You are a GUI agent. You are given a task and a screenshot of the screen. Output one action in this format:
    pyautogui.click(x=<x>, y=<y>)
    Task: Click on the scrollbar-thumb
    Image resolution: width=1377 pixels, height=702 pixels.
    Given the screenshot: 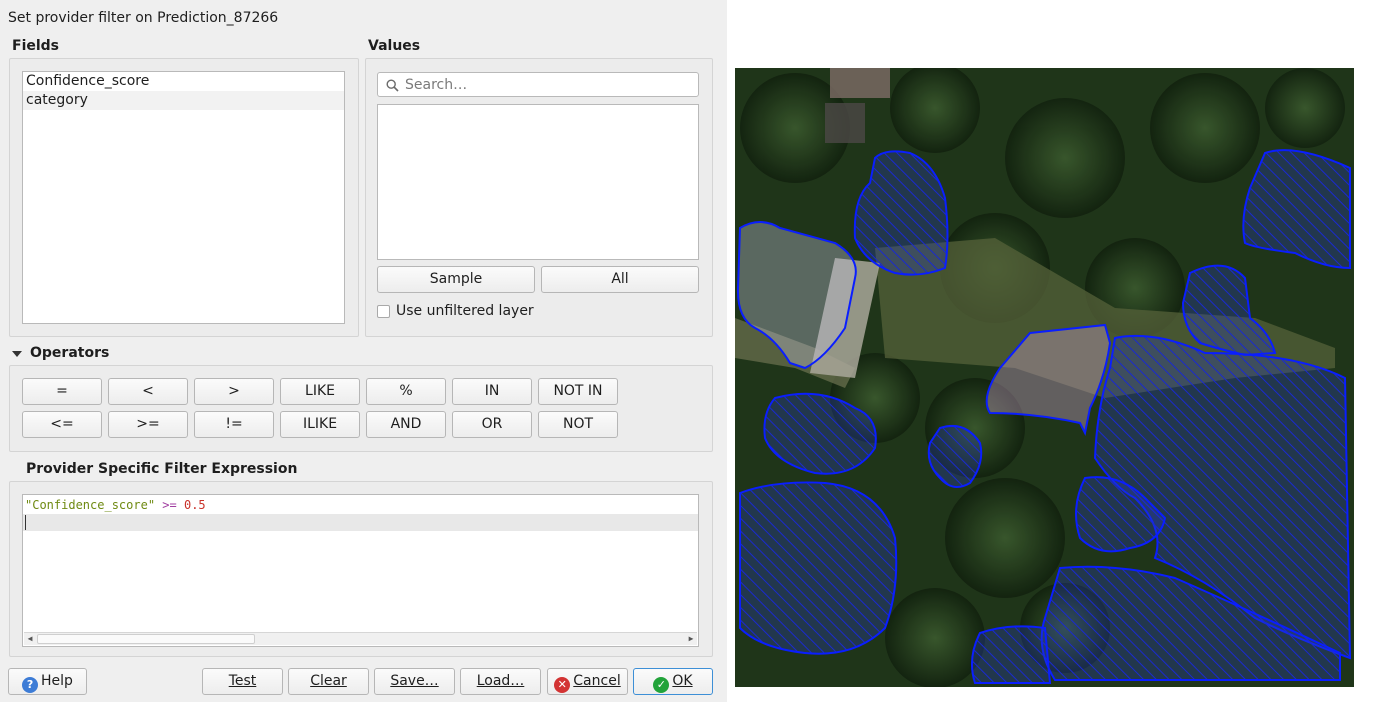 What is the action you would take?
    pyautogui.click(x=146, y=639)
    